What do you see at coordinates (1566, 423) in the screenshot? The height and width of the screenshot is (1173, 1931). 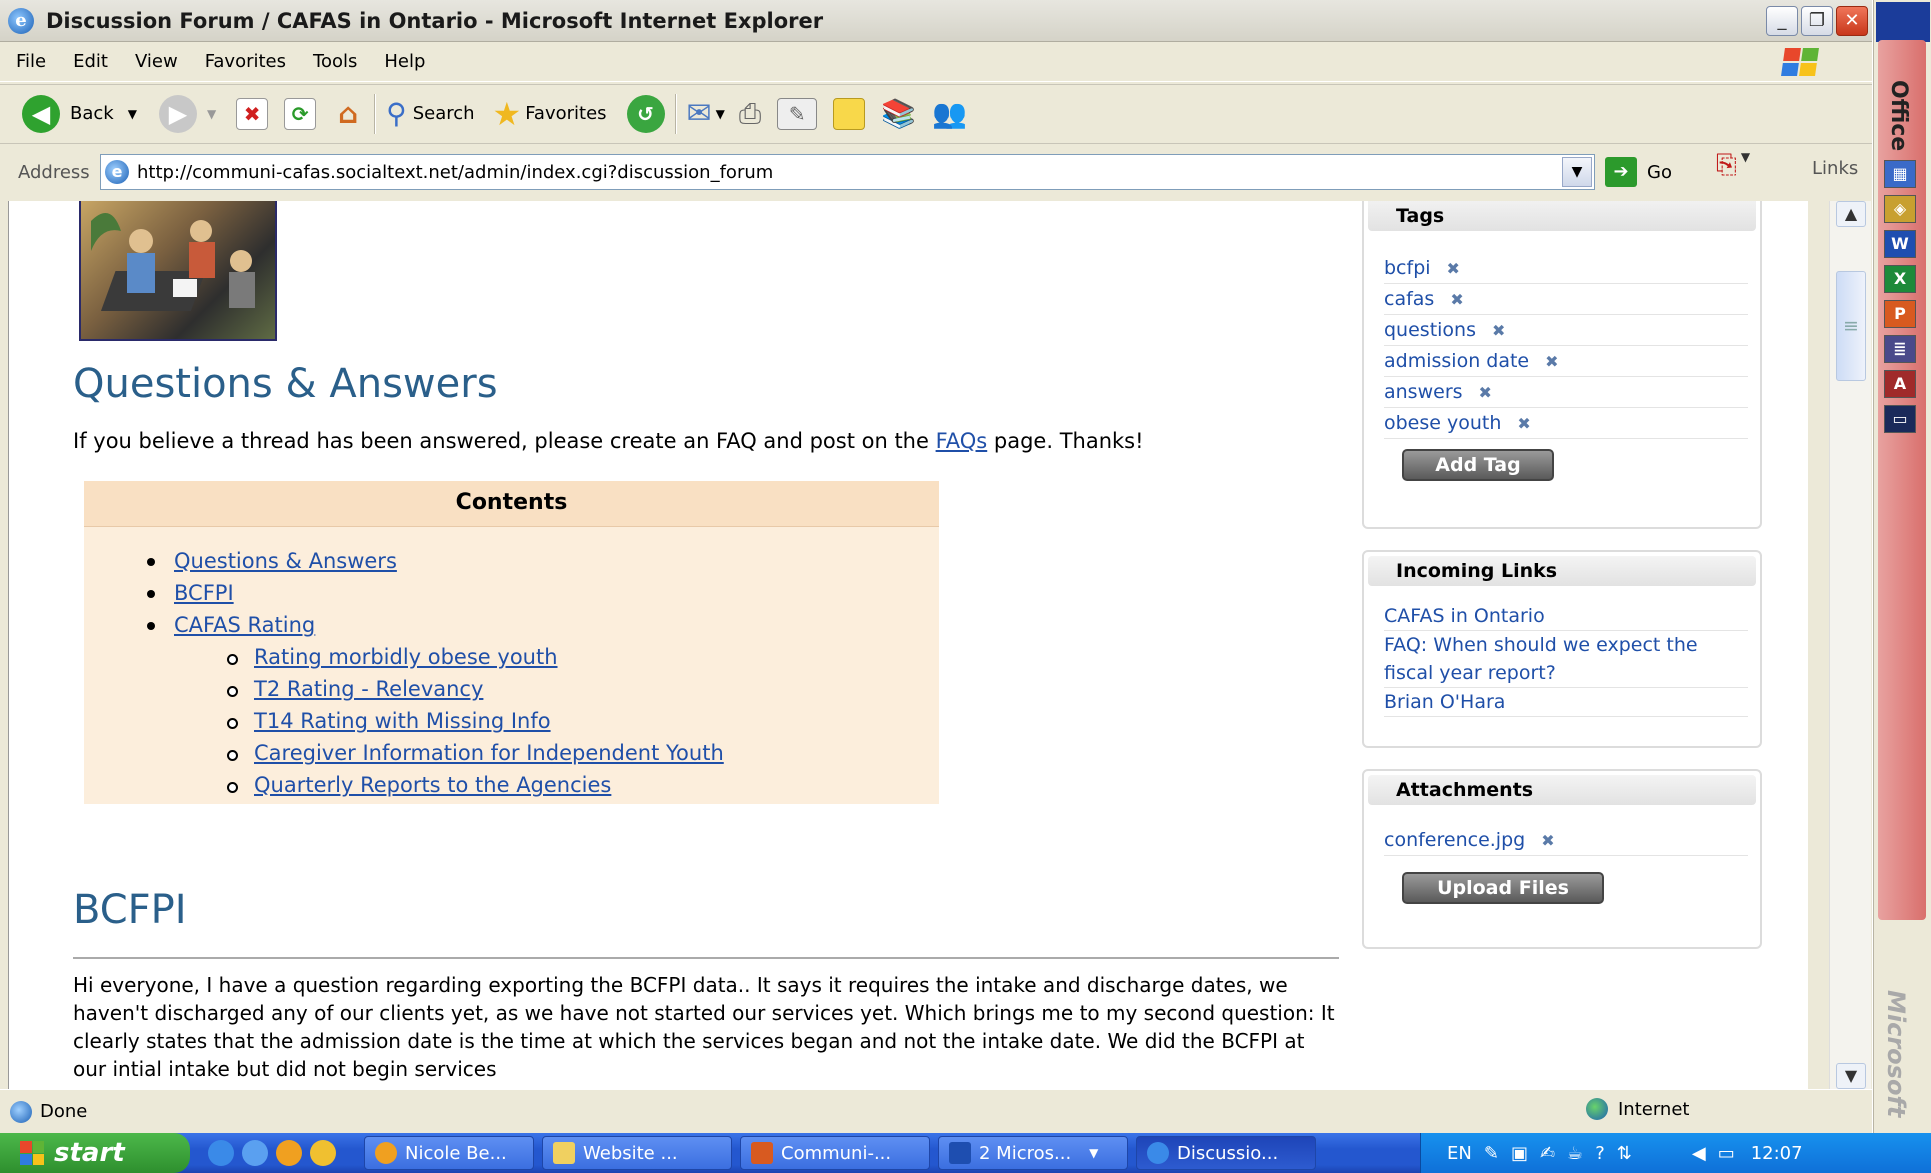 I see `tag-item: obese youth ✖` at bounding box center [1566, 423].